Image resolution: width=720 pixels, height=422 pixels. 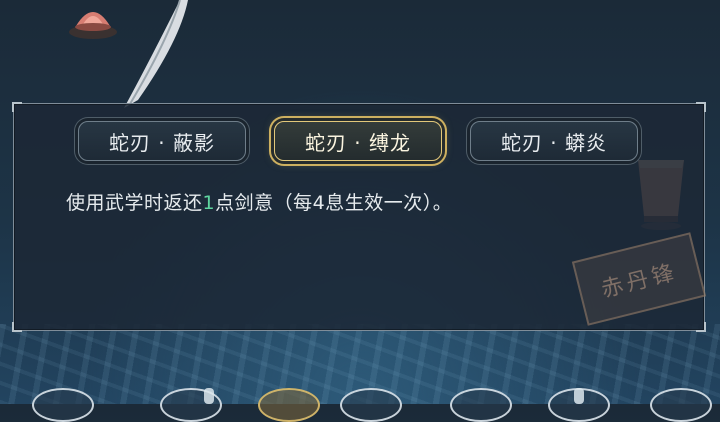 I want to click on tab-snake-blade-fulong: 蛇刃 · 缚龙, so click(x=358, y=141).